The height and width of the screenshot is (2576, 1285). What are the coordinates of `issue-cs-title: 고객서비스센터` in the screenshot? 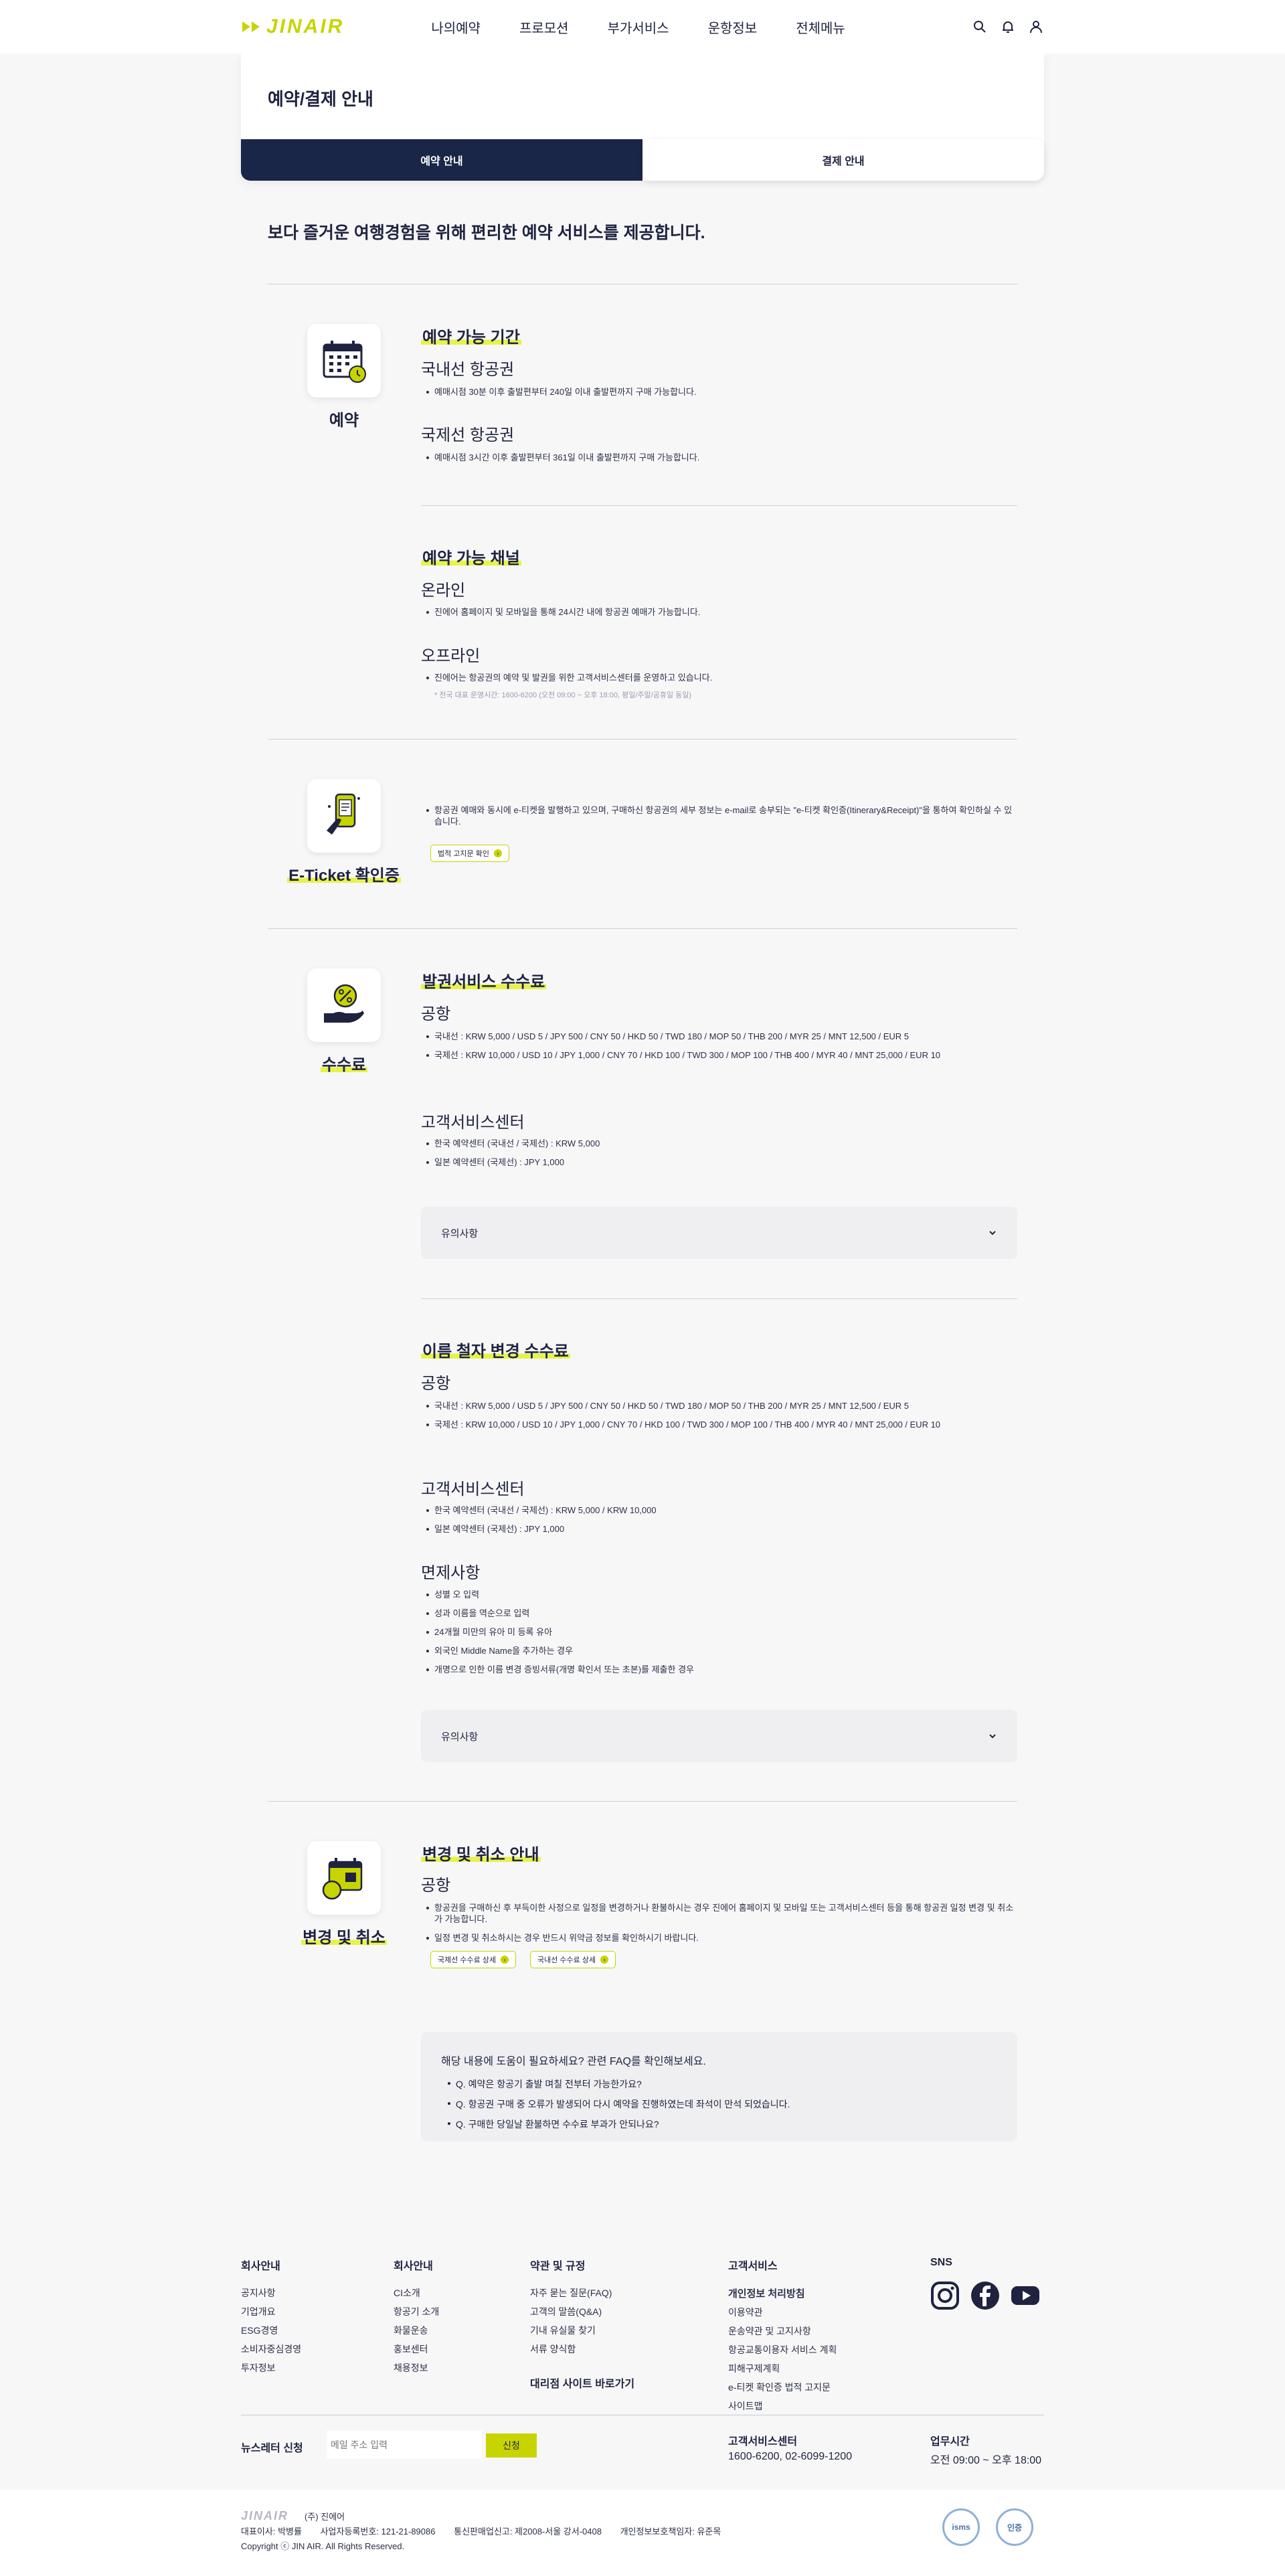 It's located at (473, 1123).